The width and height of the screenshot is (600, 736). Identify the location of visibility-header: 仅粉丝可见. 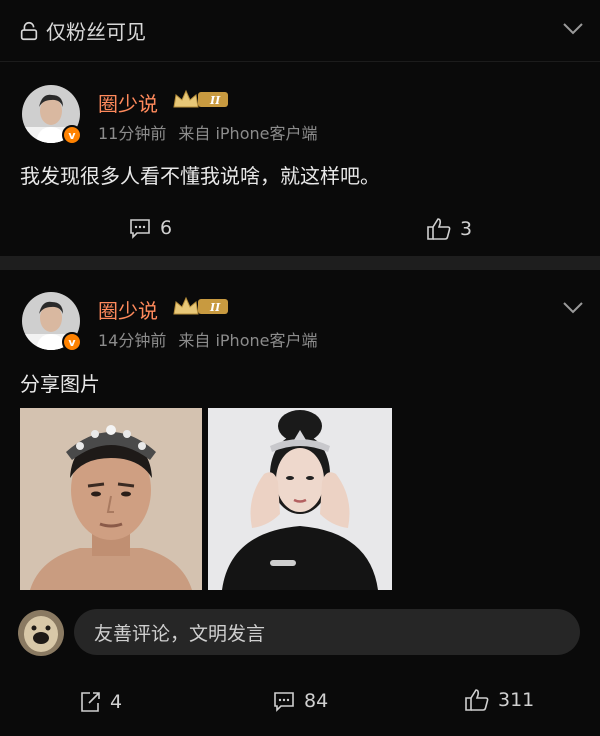
(300, 31).